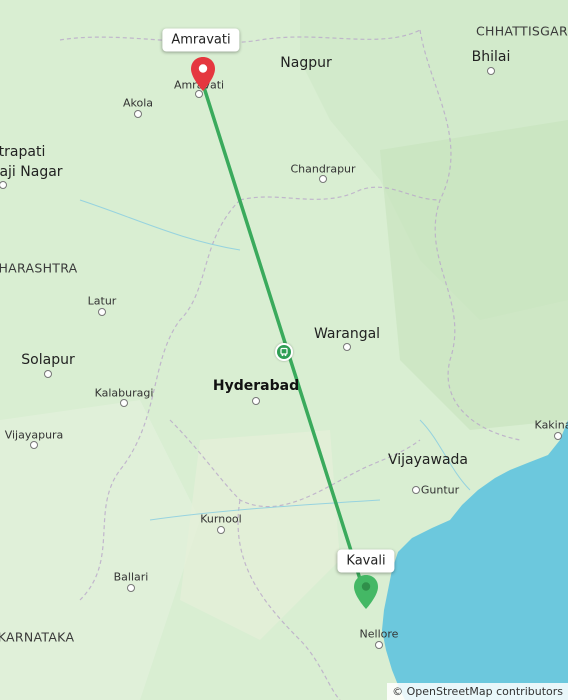  Describe the element at coordinates (203, 76) in the screenshot. I see `origin-pin-icon` at that location.